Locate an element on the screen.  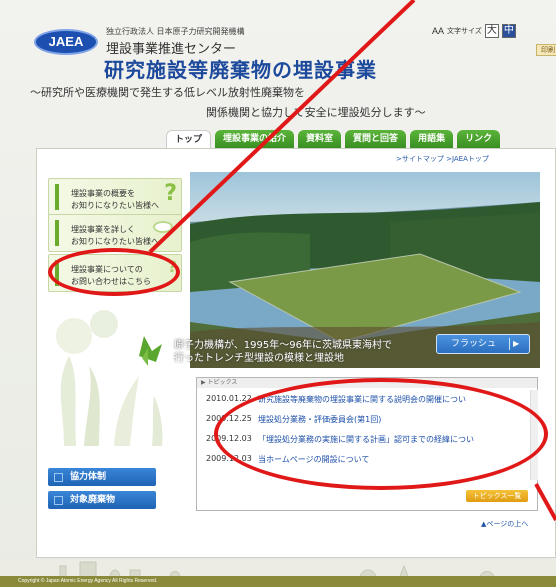
annotation-arrow-line is located at coordinates (545, 502).